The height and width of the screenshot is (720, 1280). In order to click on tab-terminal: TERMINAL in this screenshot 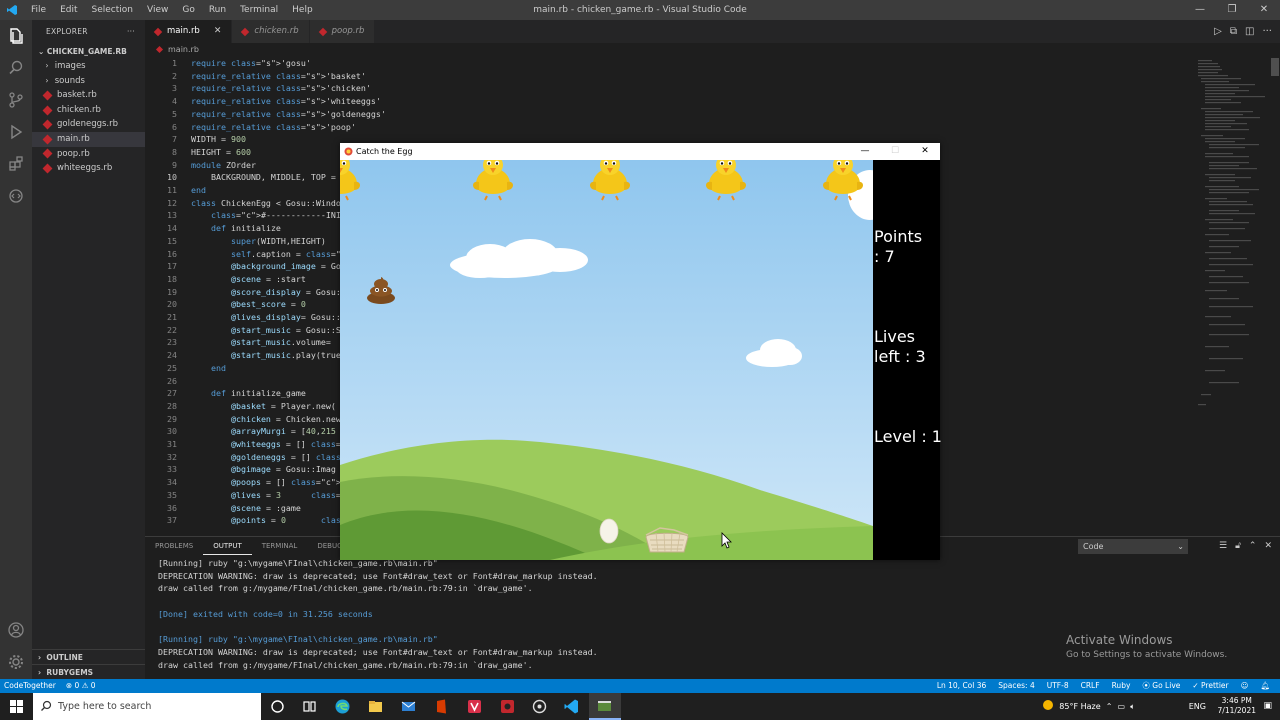, I will do `click(280, 546)`.